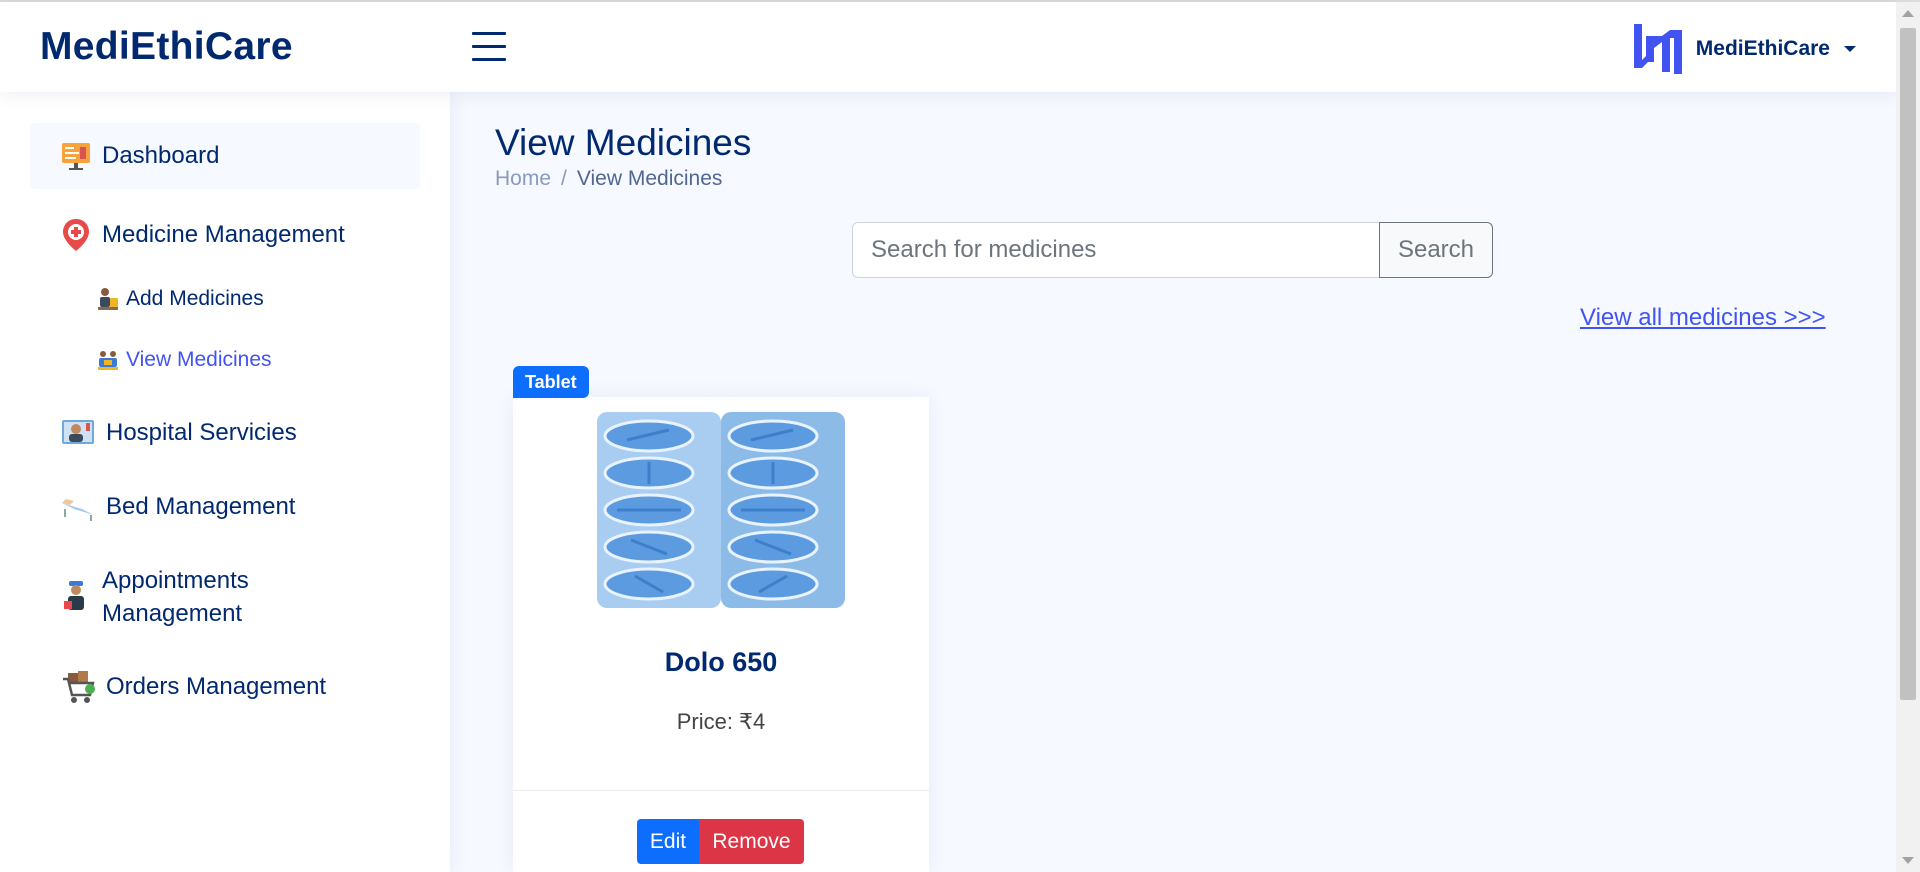 This screenshot has height=872, width=1920. I want to click on chevron-down-icon, so click(1850, 49).